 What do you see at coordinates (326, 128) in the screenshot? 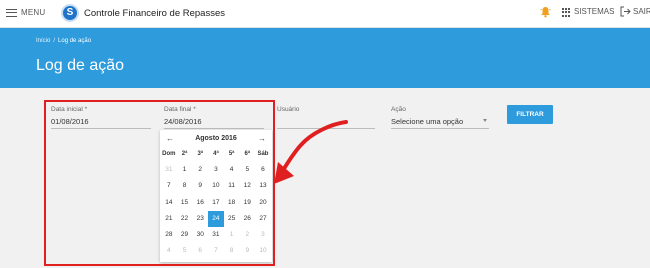
I see `usuario-underline` at bounding box center [326, 128].